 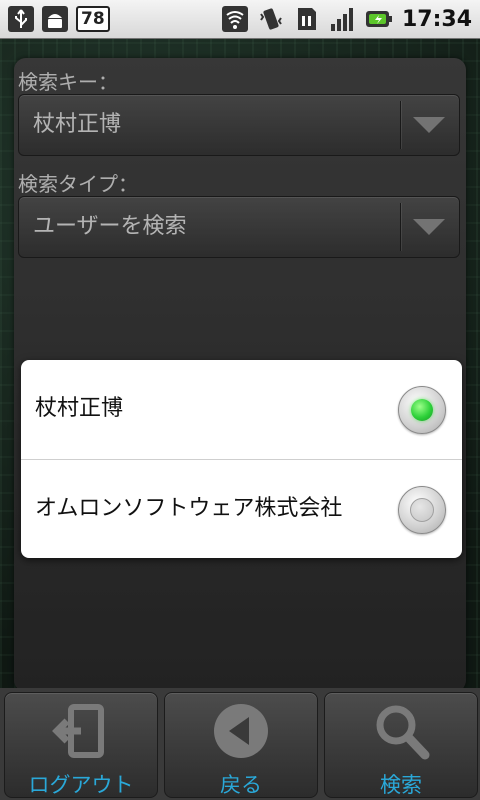 What do you see at coordinates (21, 19) in the screenshot?
I see `usb-icon` at bounding box center [21, 19].